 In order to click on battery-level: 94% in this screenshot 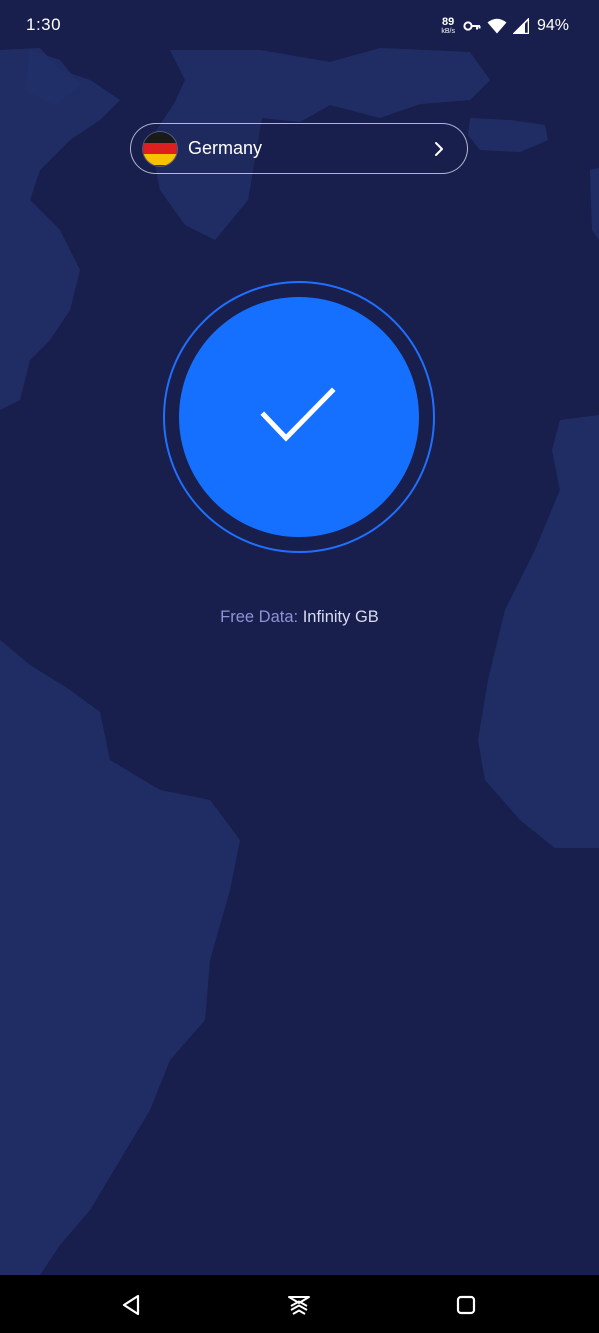, I will do `click(552, 25)`.